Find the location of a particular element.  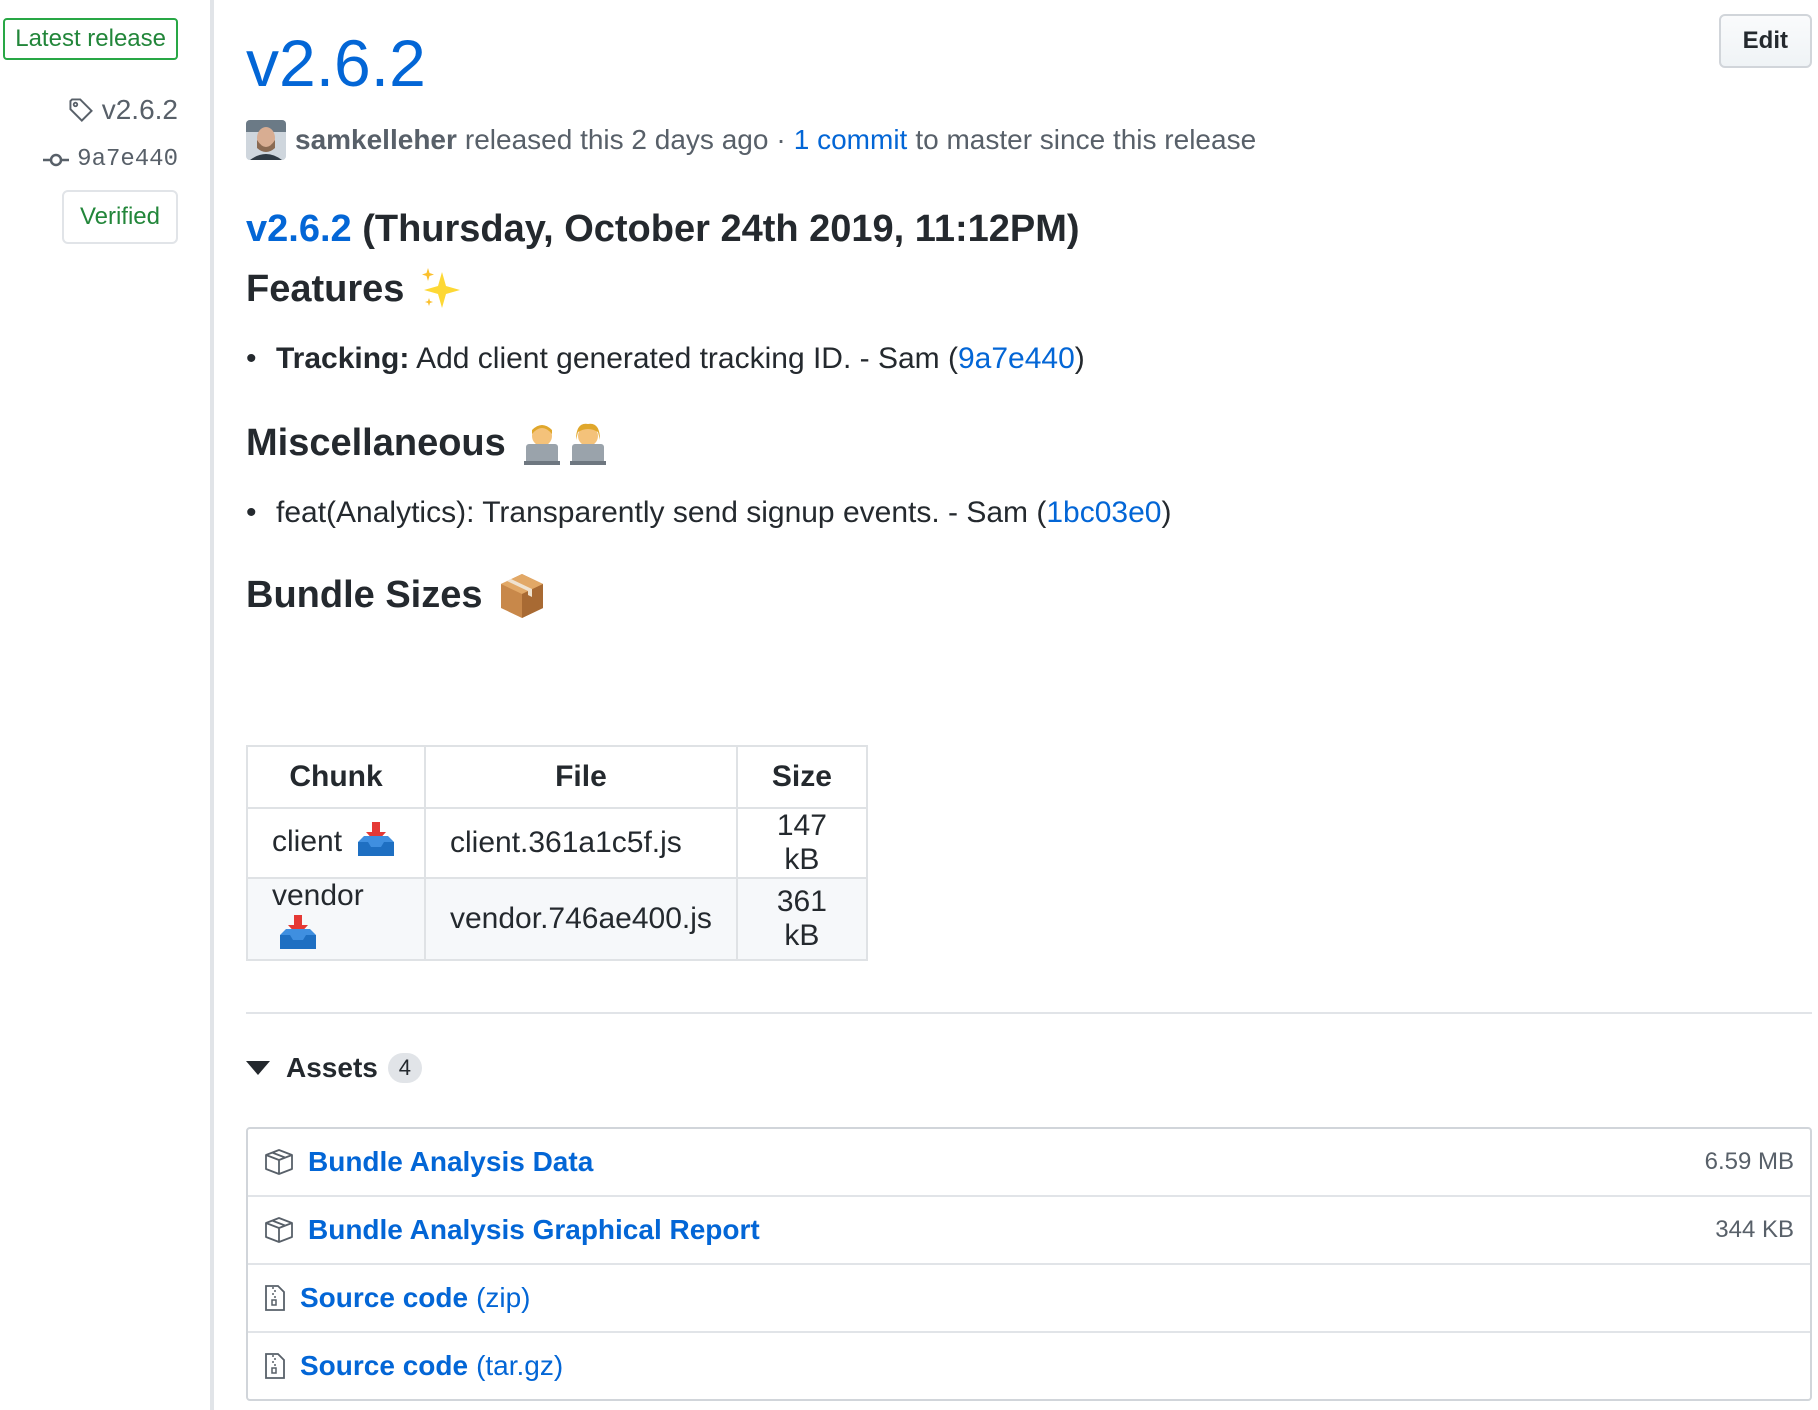

tag-icon is located at coordinates (81, 110).